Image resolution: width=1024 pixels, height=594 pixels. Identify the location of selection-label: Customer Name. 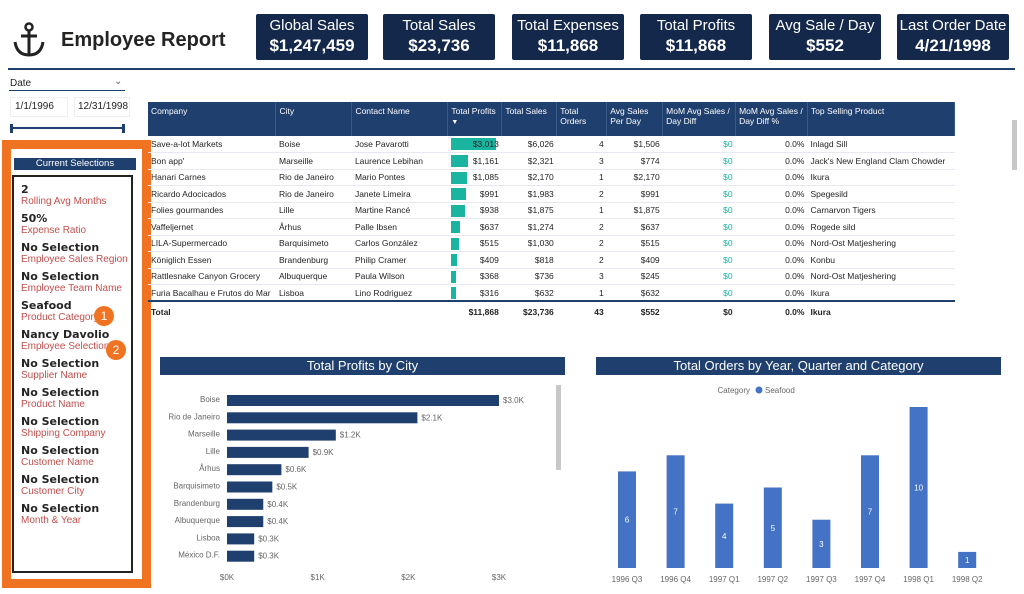
(57, 462).